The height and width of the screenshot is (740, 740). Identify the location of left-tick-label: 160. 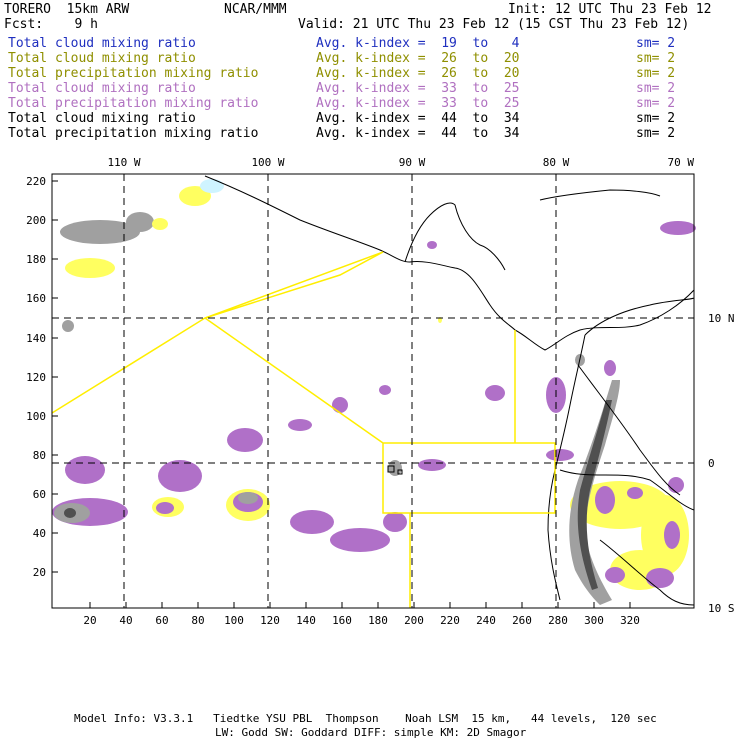
(36, 298).